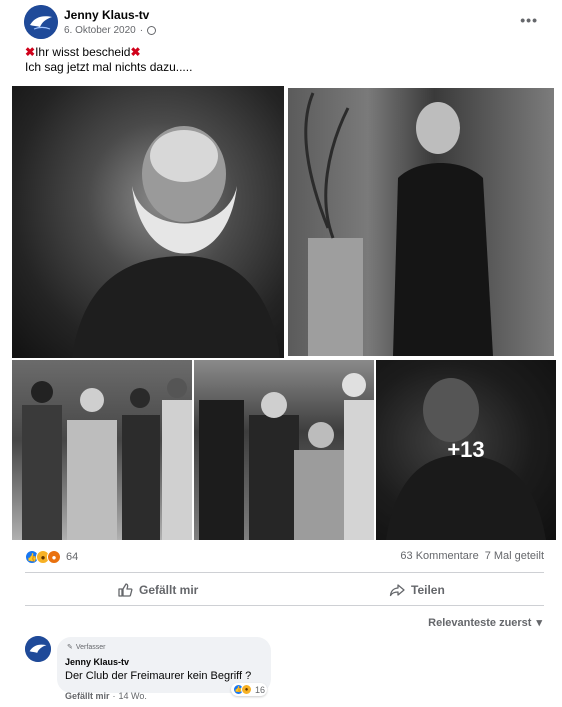 This screenshot has width=562, height=707. I want to click on share-button-label: Teilen, so click(428, 590).